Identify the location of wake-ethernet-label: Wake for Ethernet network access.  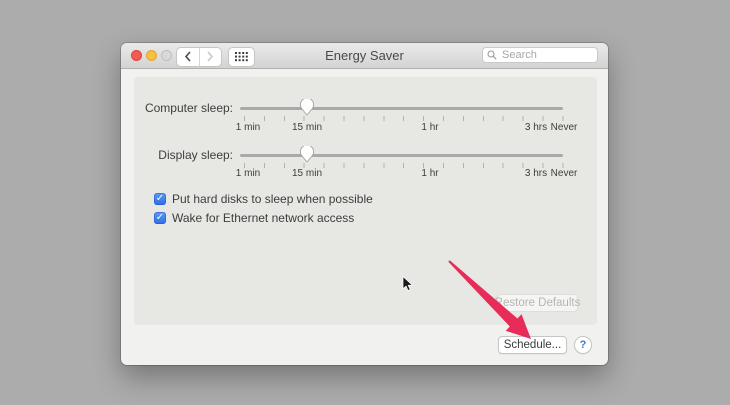
(263, 218).